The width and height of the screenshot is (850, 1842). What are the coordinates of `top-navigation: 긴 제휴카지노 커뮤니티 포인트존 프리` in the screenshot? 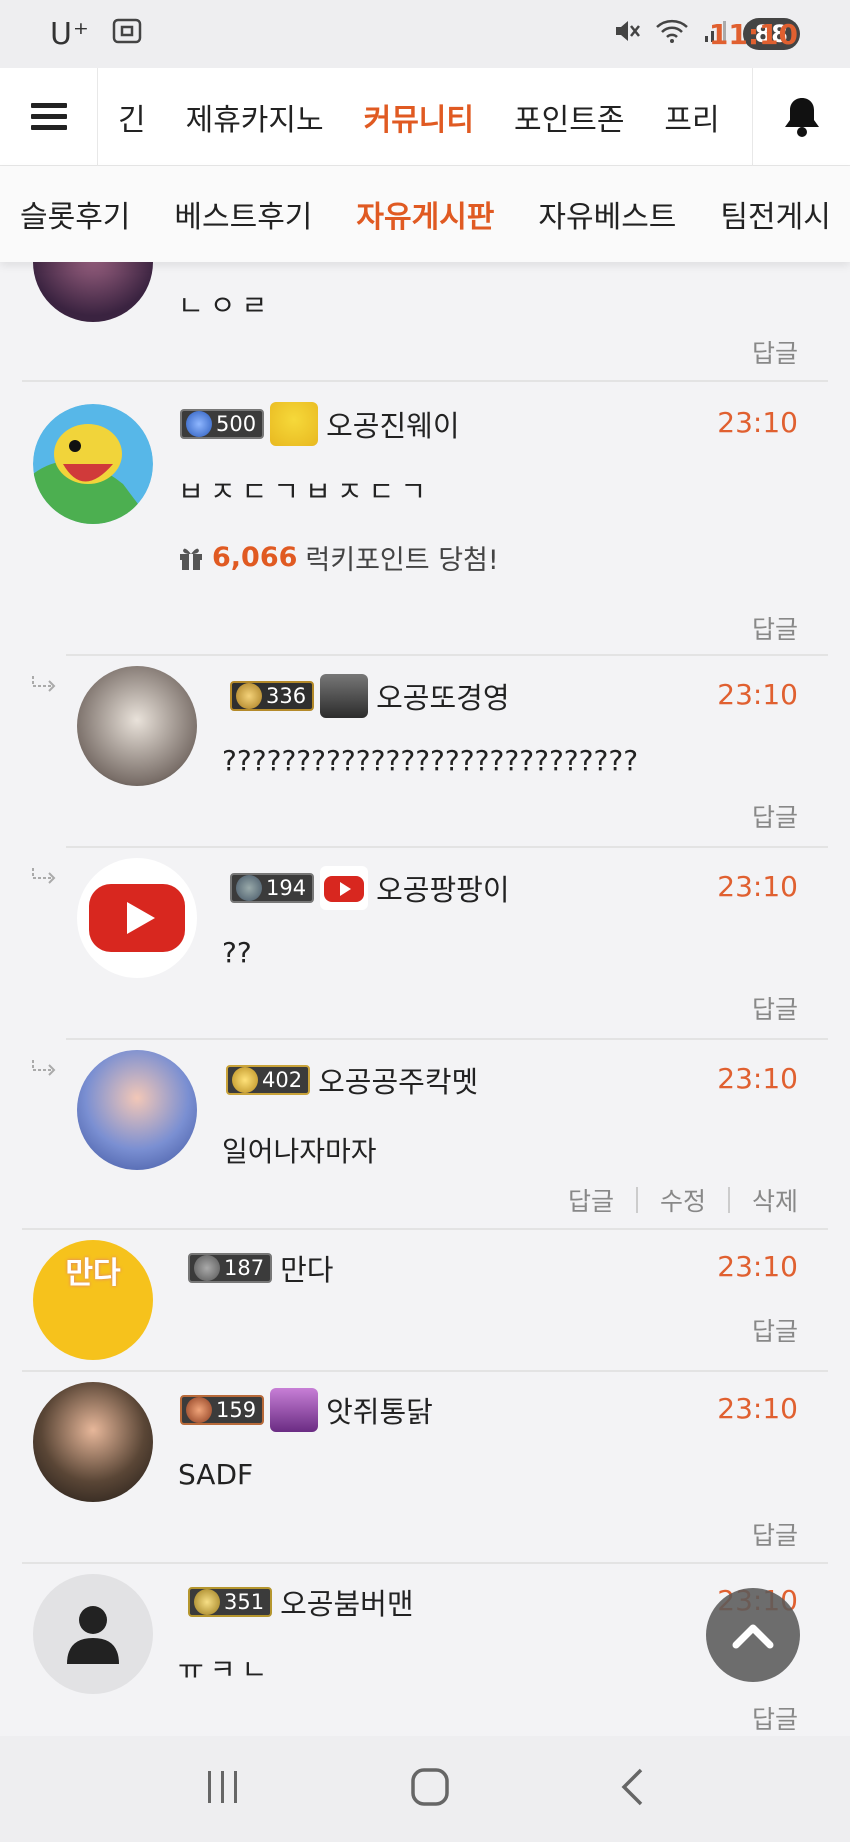 It's located at (425, 116).